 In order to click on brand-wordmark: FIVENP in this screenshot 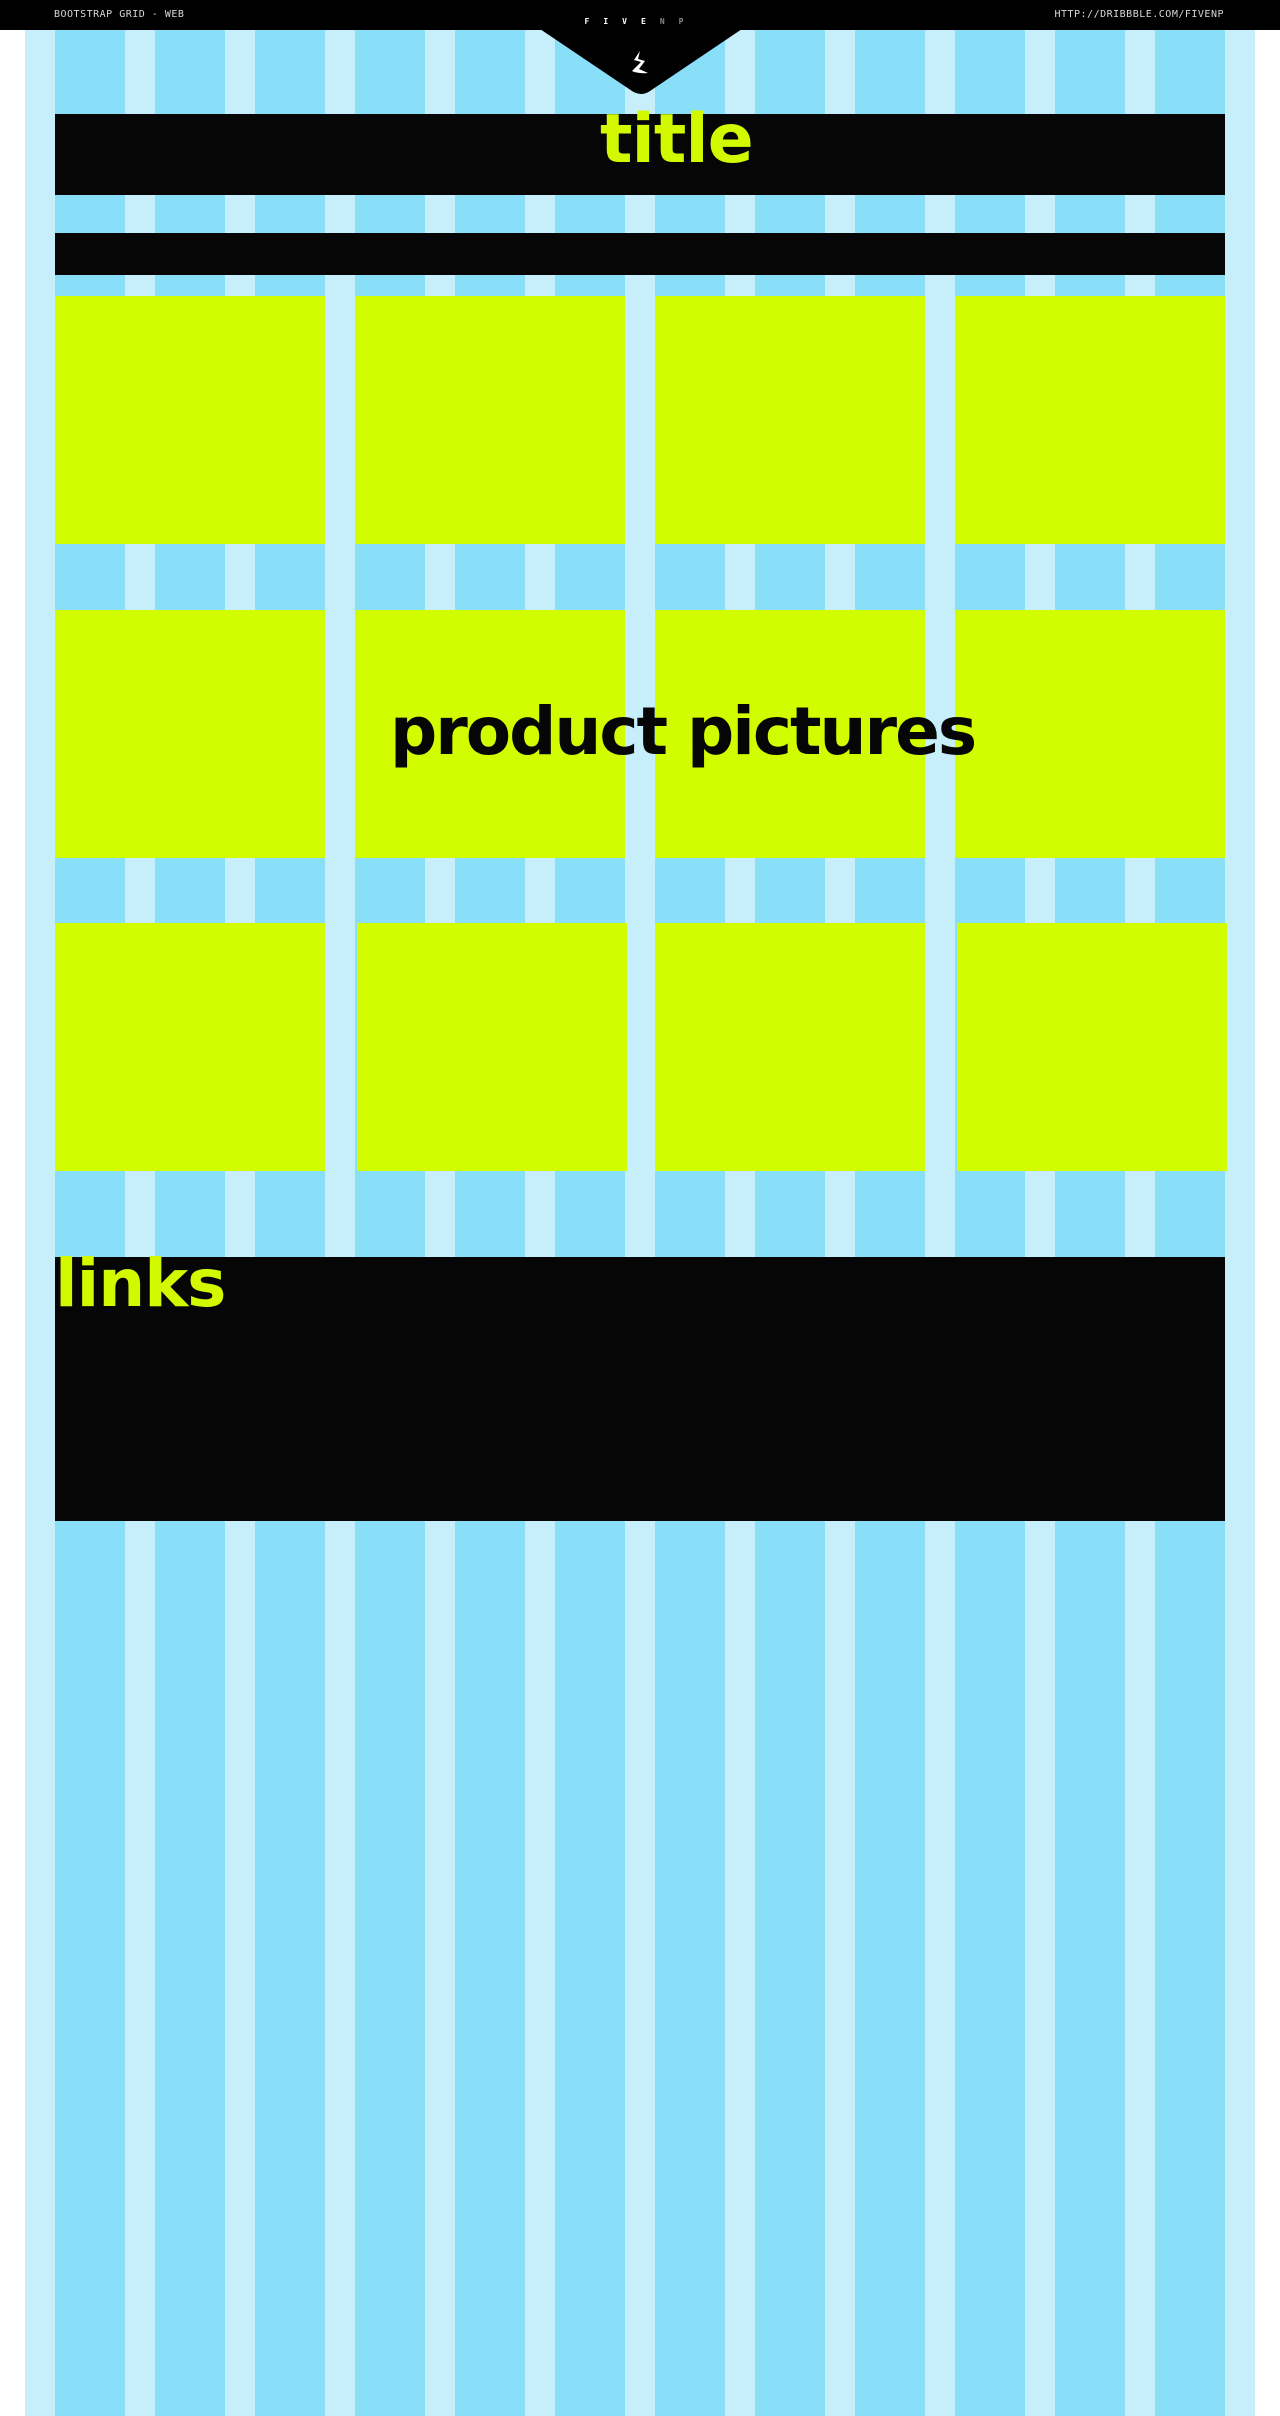, I will do `click(641, 22)`.